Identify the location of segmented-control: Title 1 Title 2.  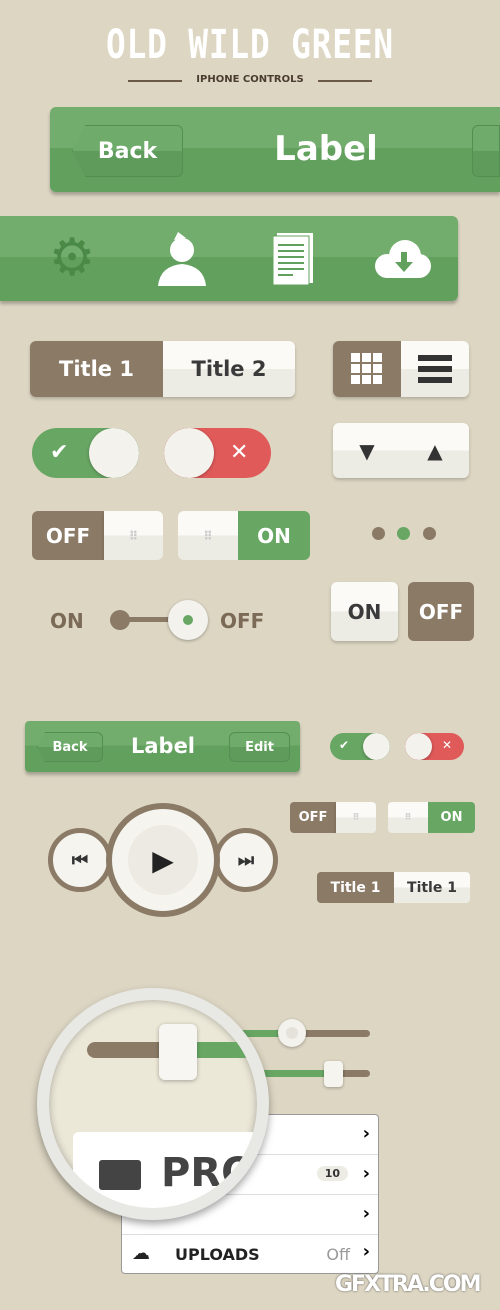
(162, 369).